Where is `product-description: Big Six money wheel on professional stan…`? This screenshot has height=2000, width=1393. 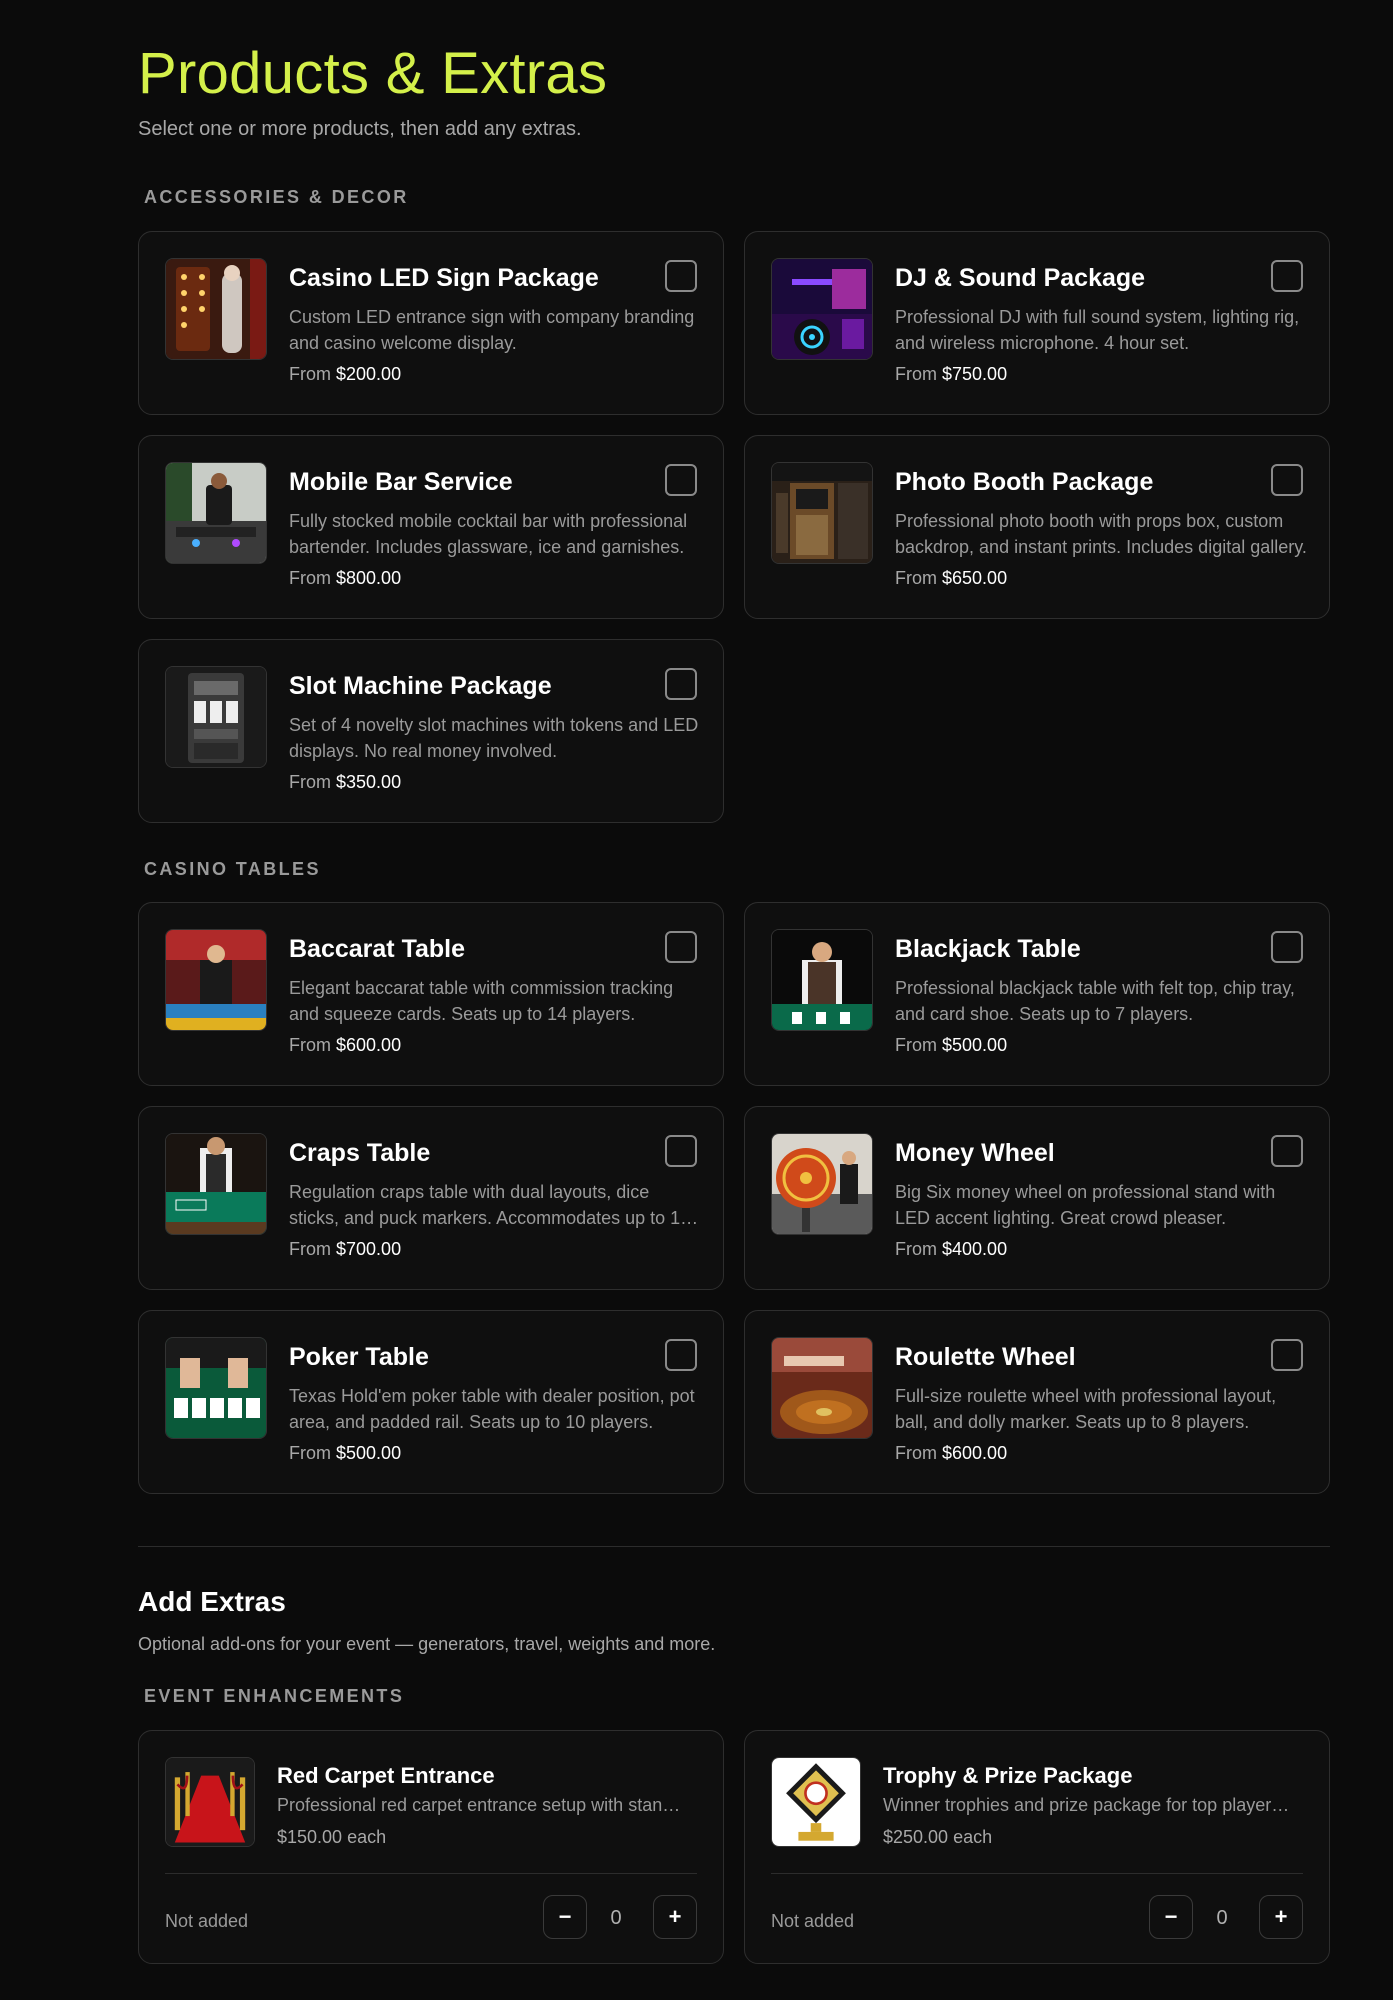
product-description: Big Six money wheel on professional stan… is located at coordinates (1085, 1205).